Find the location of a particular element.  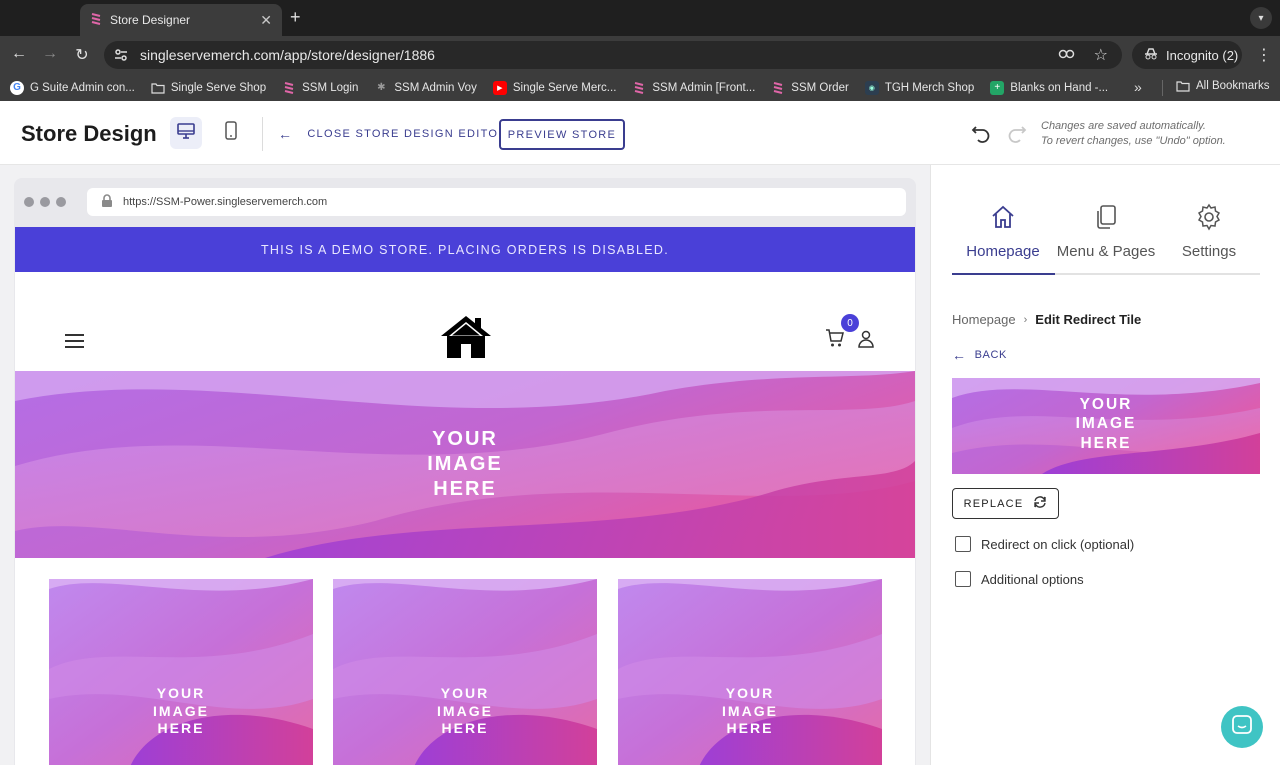

chevron-right-icon: › is located at coordinates (1025, 319).